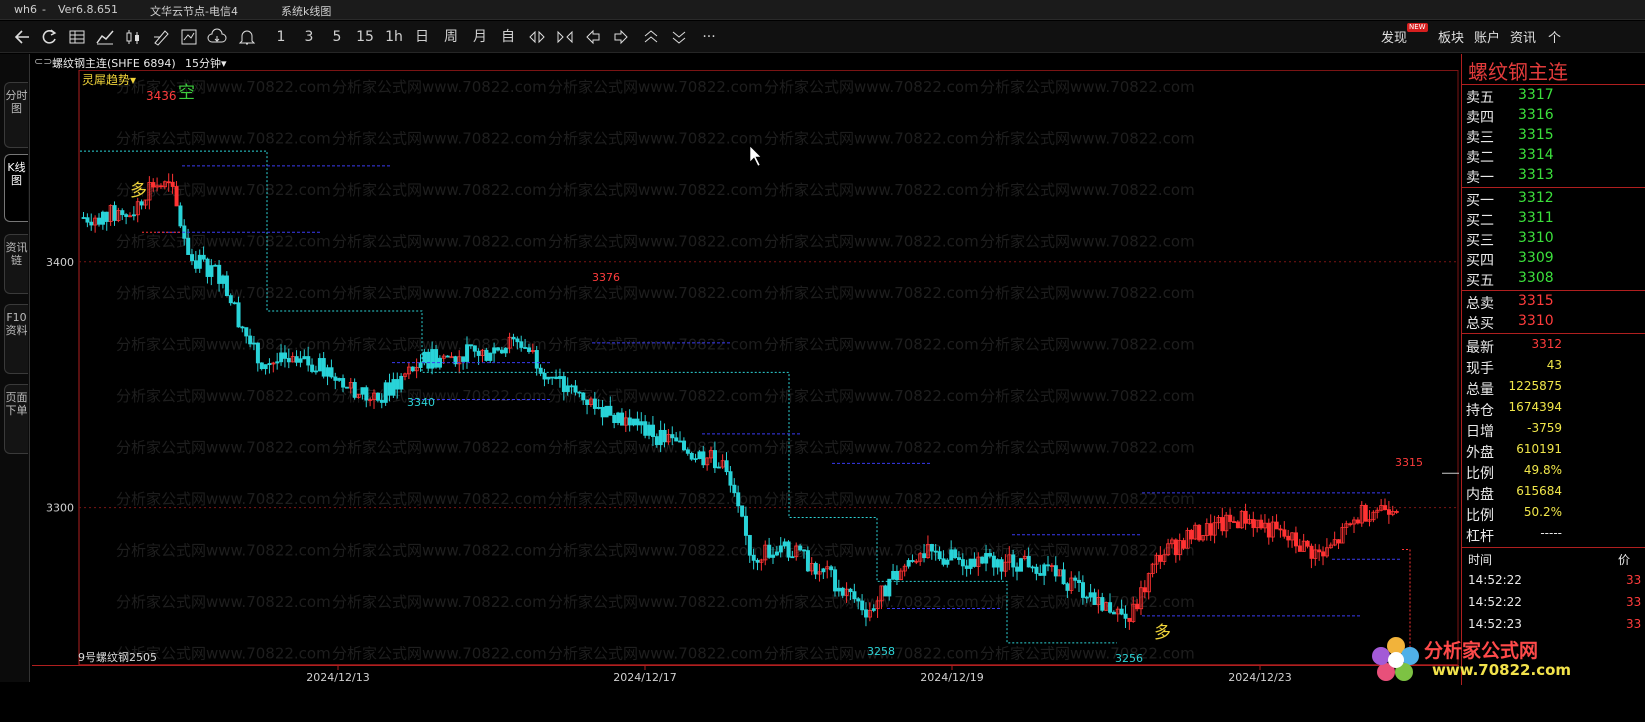 The image size is (1645, 722). What do you see at coordinates (451, 37) in the screenshot?
I see `period-week: 周` at bounding box center [451, 37].